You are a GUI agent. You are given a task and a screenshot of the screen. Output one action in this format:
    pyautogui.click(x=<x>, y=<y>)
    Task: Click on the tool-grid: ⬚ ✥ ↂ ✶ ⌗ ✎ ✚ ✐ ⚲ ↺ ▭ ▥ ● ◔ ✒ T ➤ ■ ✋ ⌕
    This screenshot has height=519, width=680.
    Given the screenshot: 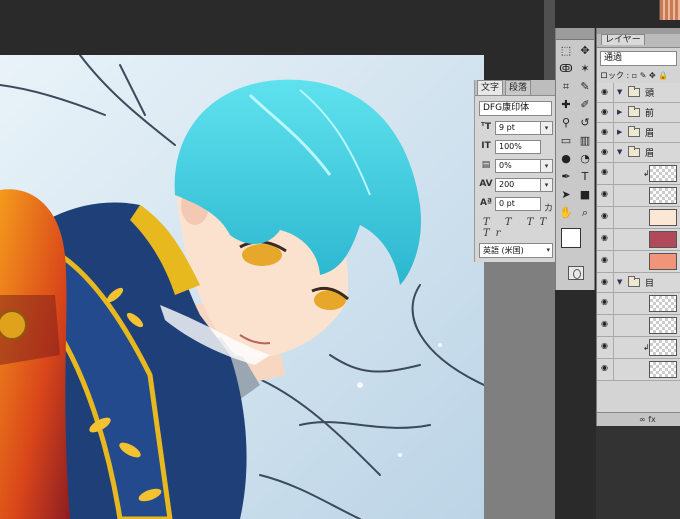 What is the action you would take?
    pyautogui.click(x=575, y=131)
    